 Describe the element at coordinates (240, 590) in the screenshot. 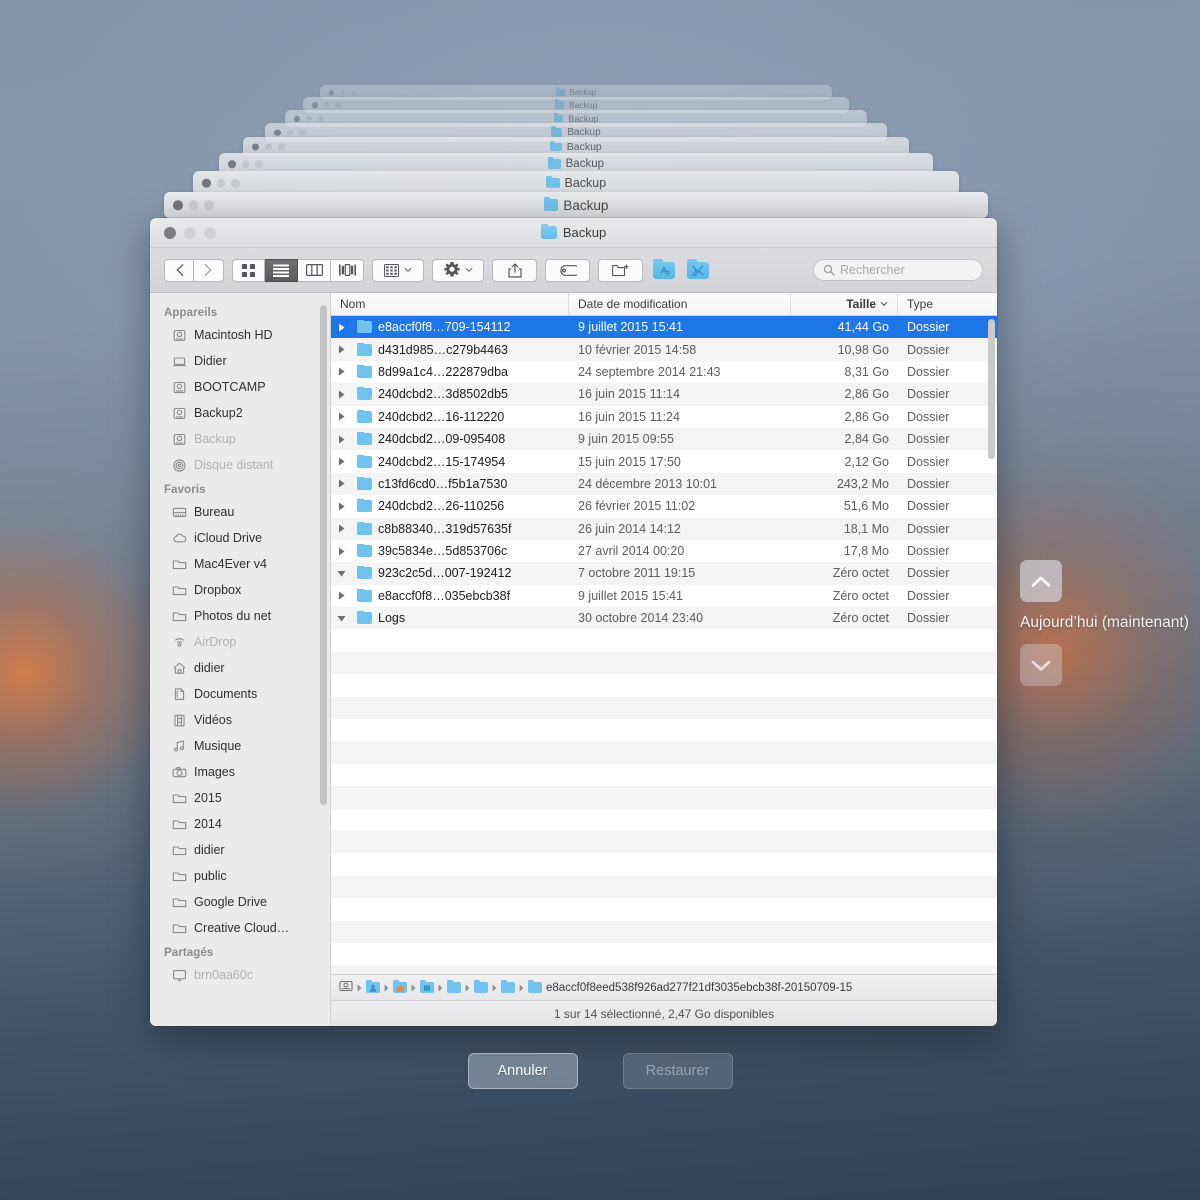

I see `sidebar-item-dropbox: Dropbox` at that location.